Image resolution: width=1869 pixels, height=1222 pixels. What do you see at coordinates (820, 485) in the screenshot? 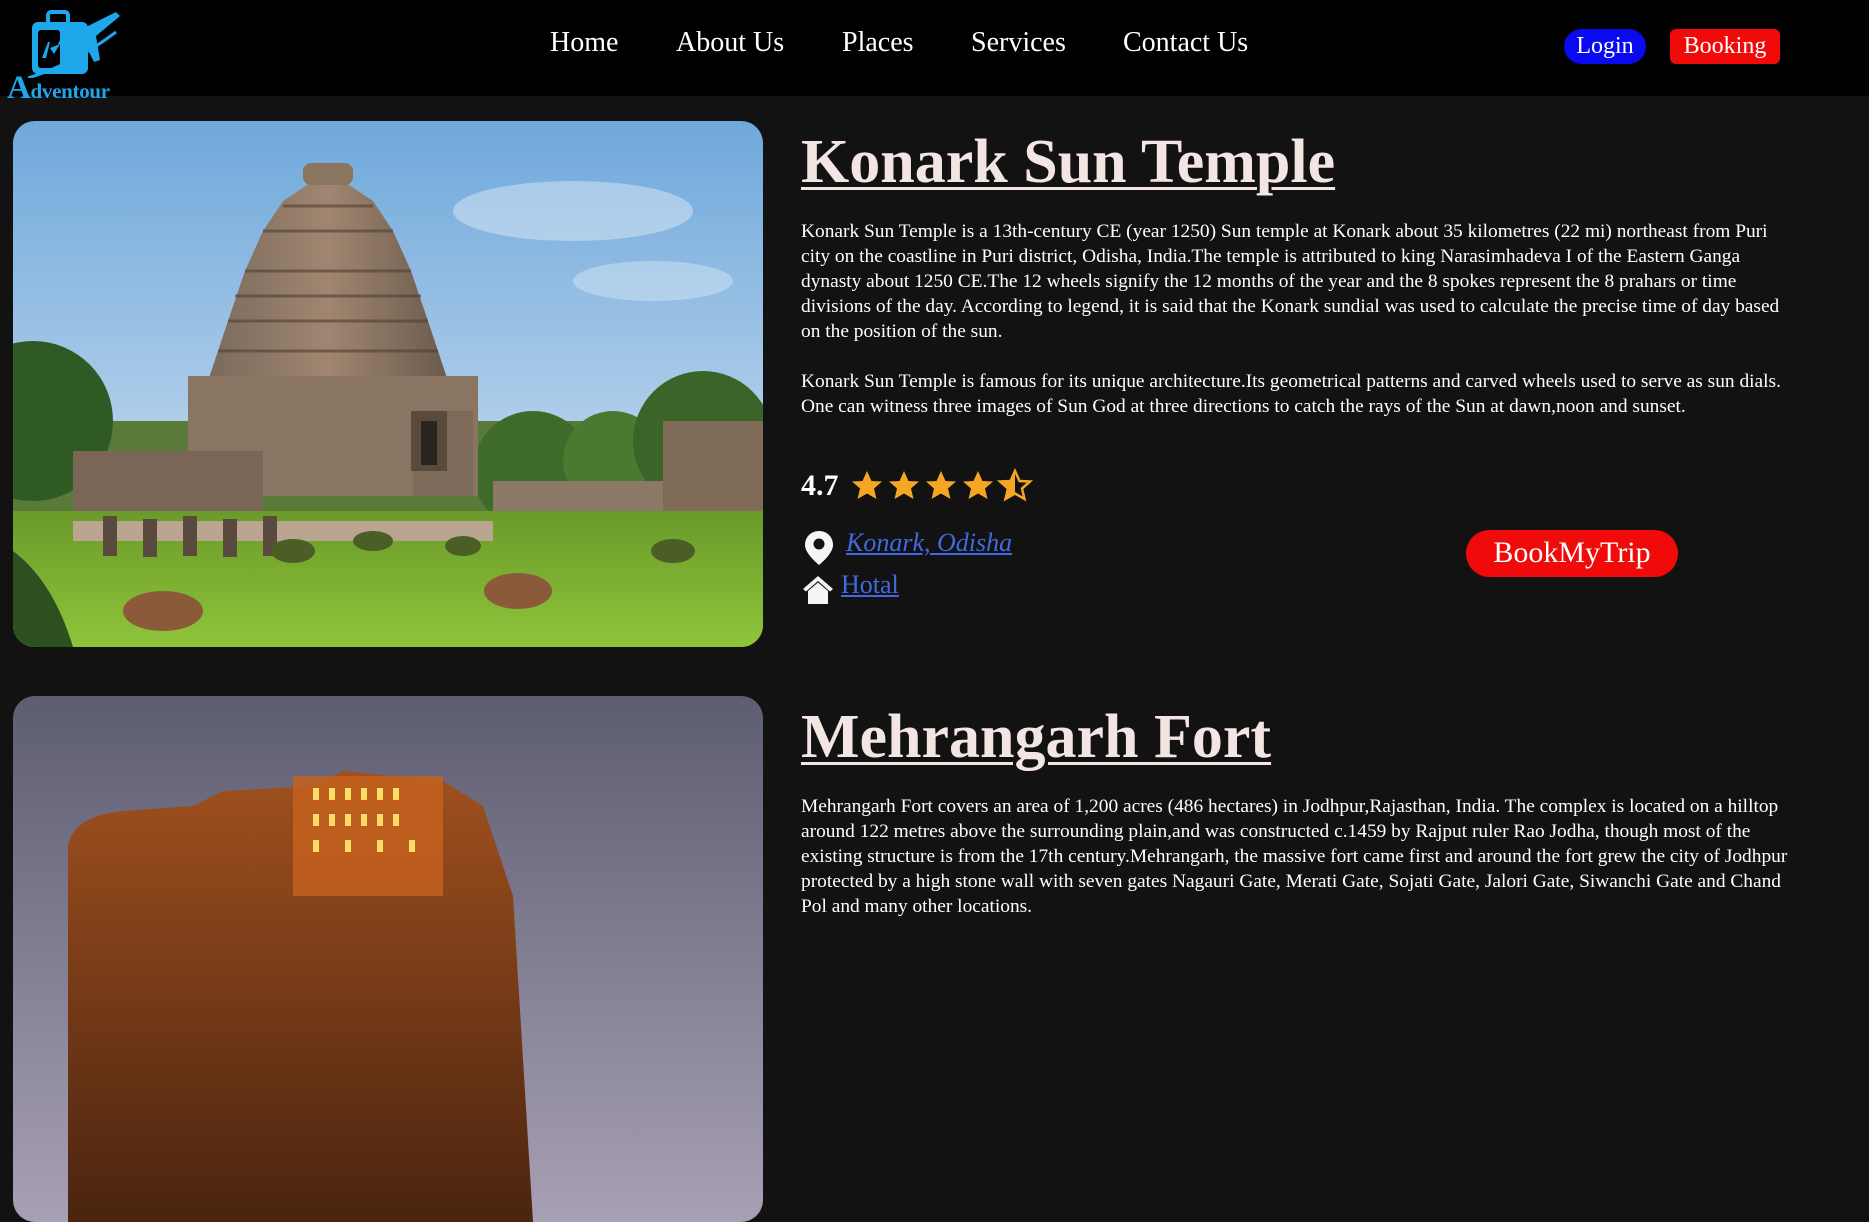
I see `rating-value: 4.7` at bounding box center [820, 485].